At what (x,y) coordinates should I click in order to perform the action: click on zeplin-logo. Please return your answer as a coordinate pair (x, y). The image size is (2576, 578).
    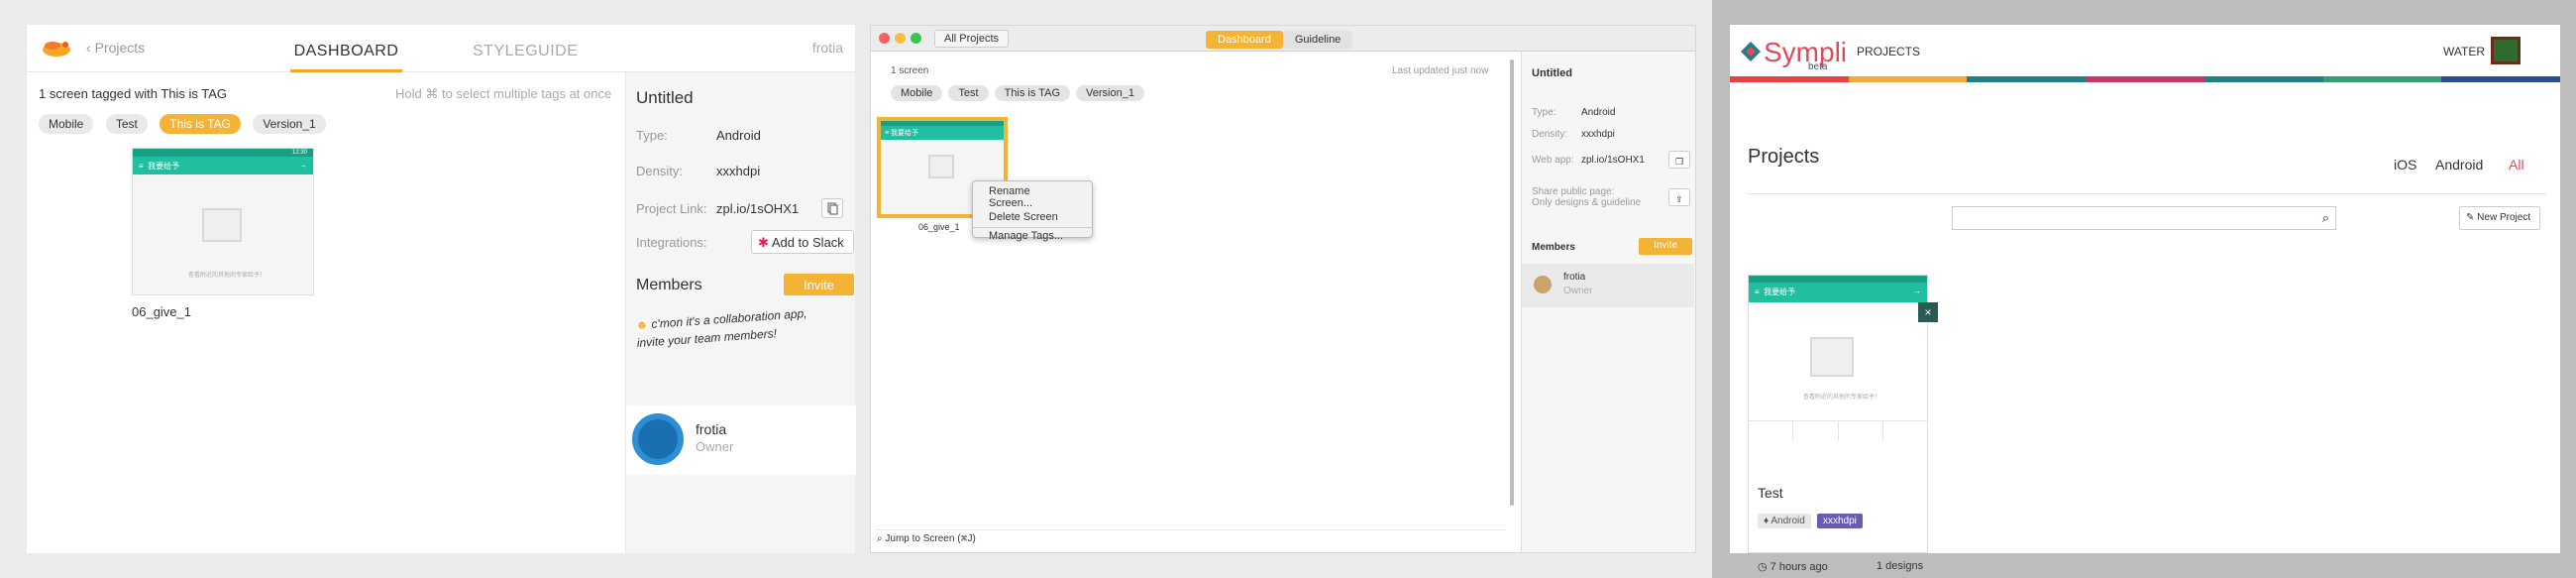
    Looking at the image, I should click on (56, 47).